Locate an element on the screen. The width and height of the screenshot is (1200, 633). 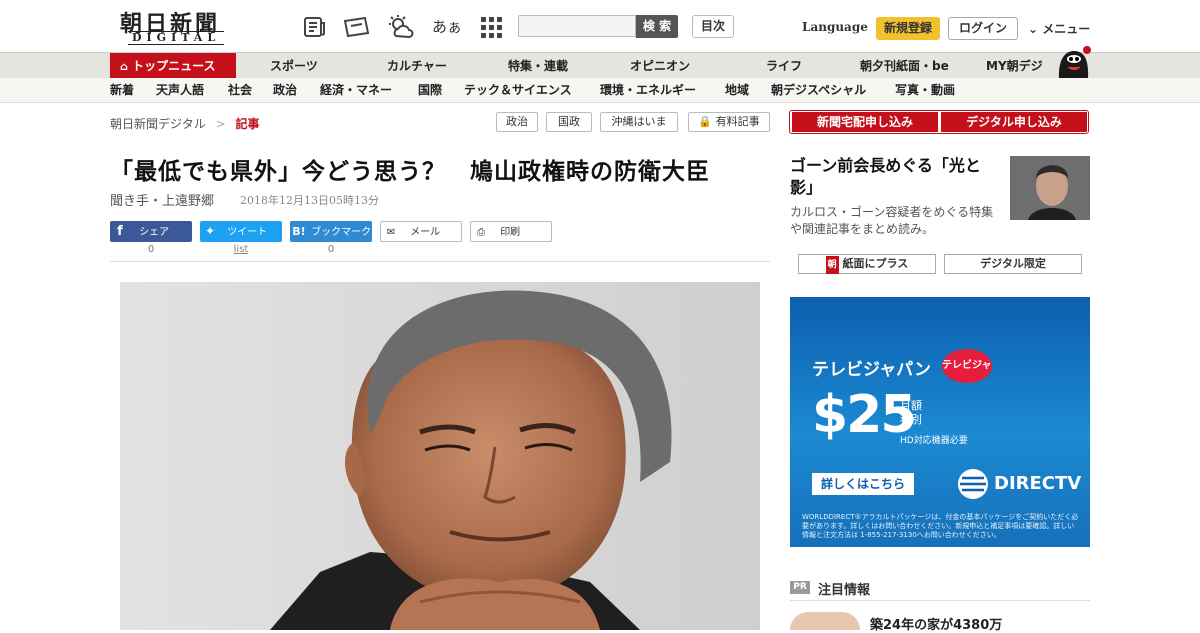
twitter-icon: ✦ is located at coordinates (210, 231).